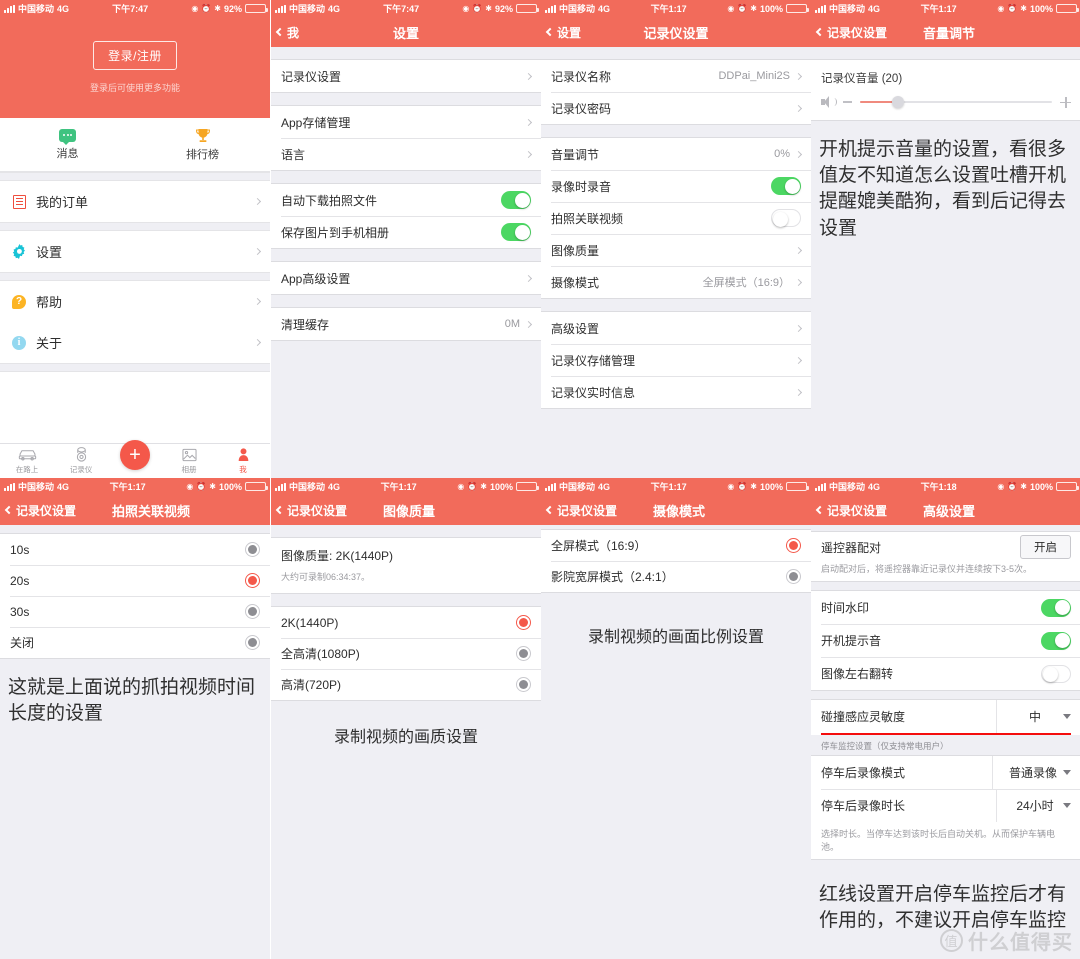  I want to click on row-label: 录像时录音, so click(581, 186).